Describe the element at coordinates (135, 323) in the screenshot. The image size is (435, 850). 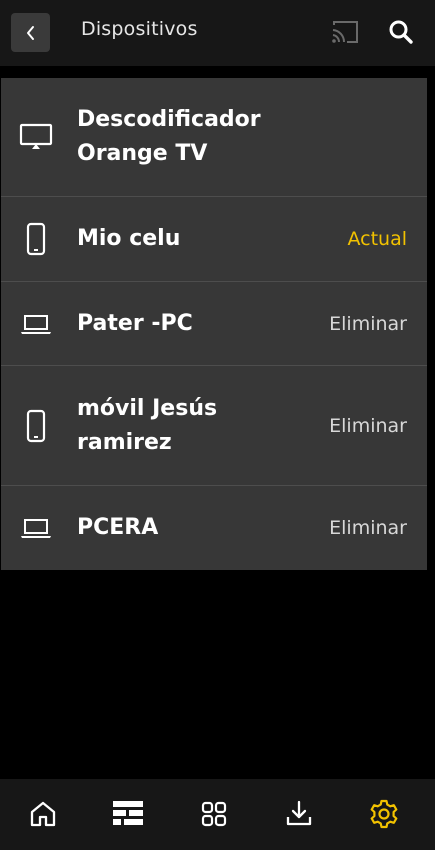
I see `device-name: Pater -PC` at that location.